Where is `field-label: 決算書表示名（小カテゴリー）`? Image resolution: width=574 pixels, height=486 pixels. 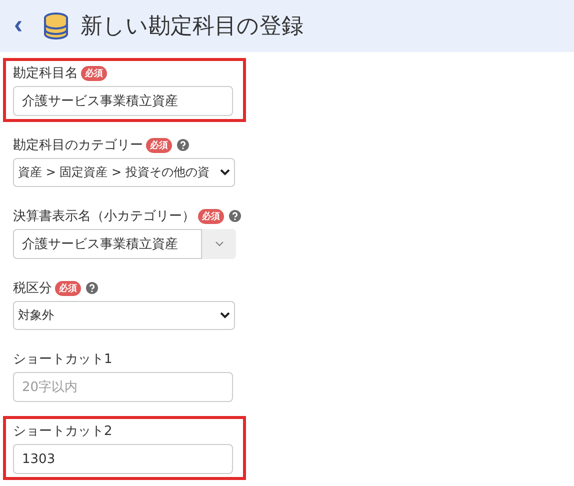 field-label: 決算書表示名（小カテゴリー） is located at coordinates (104, 216).